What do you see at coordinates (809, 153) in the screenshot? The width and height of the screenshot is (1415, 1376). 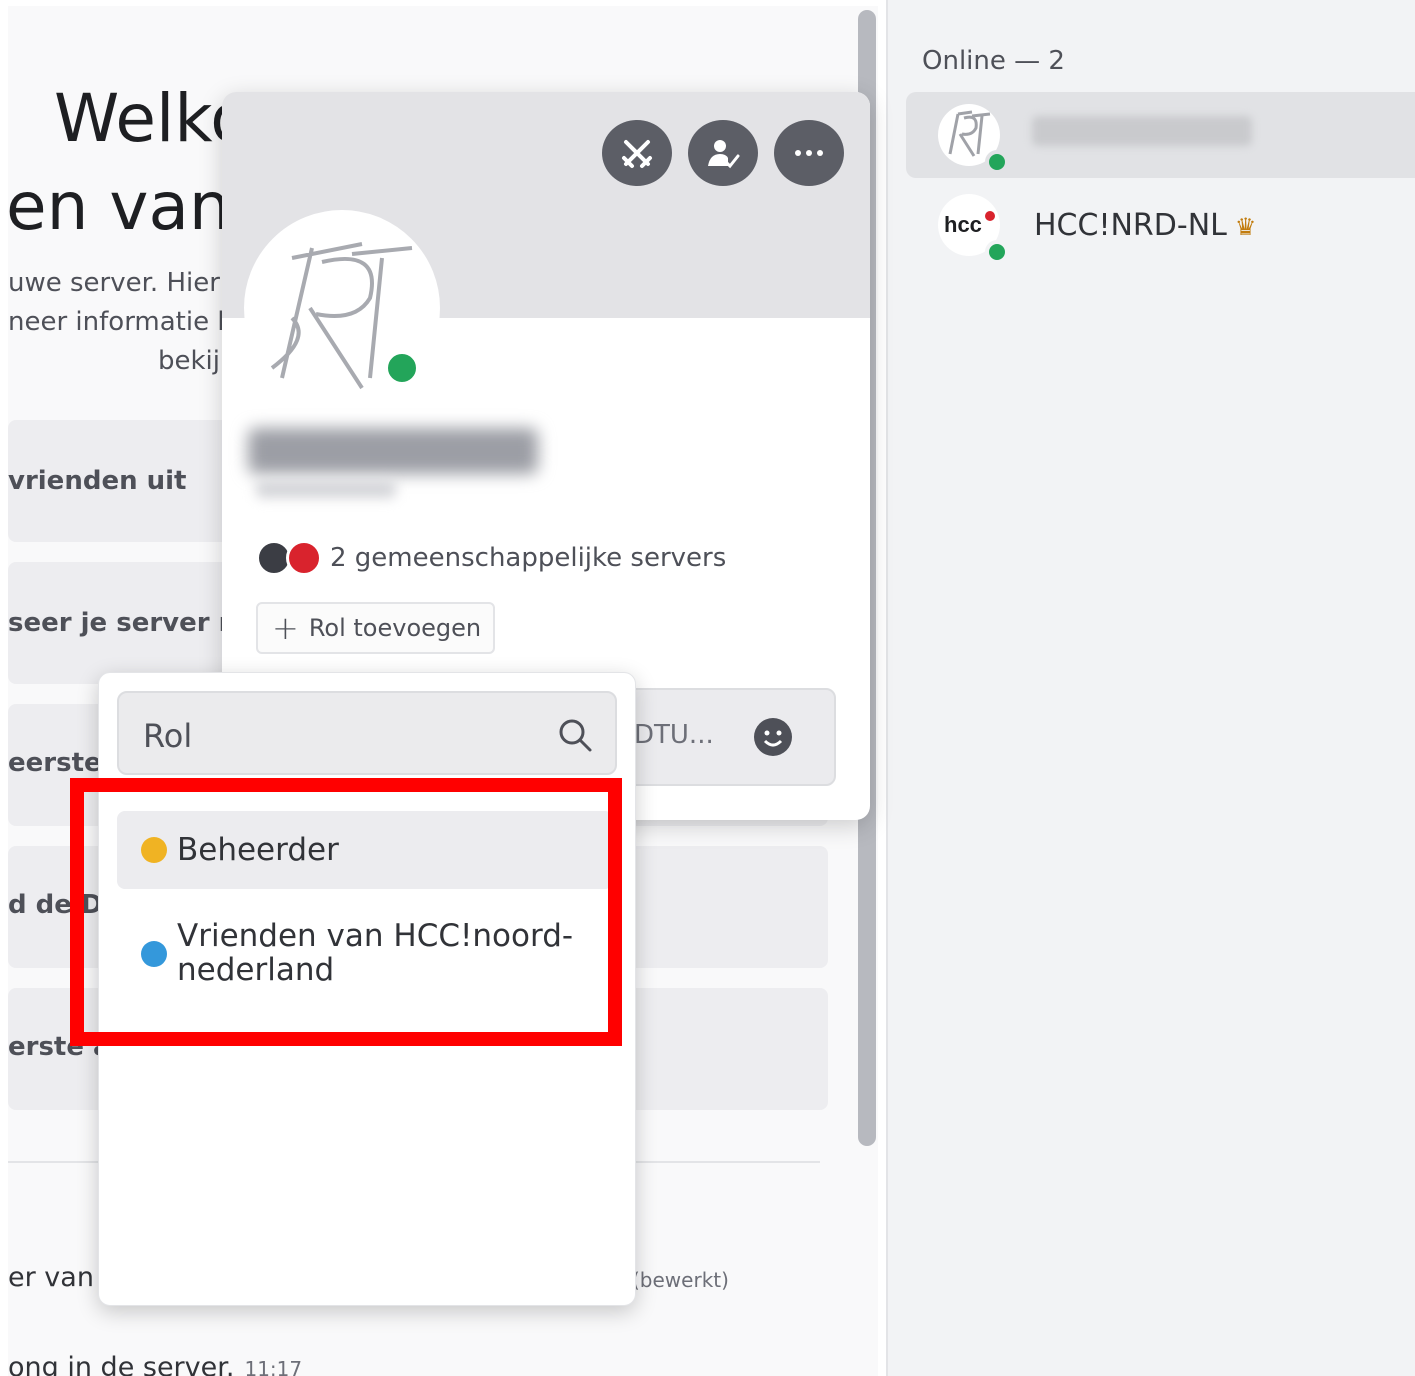 I see `more-icon` at bounding box center [809, 153].